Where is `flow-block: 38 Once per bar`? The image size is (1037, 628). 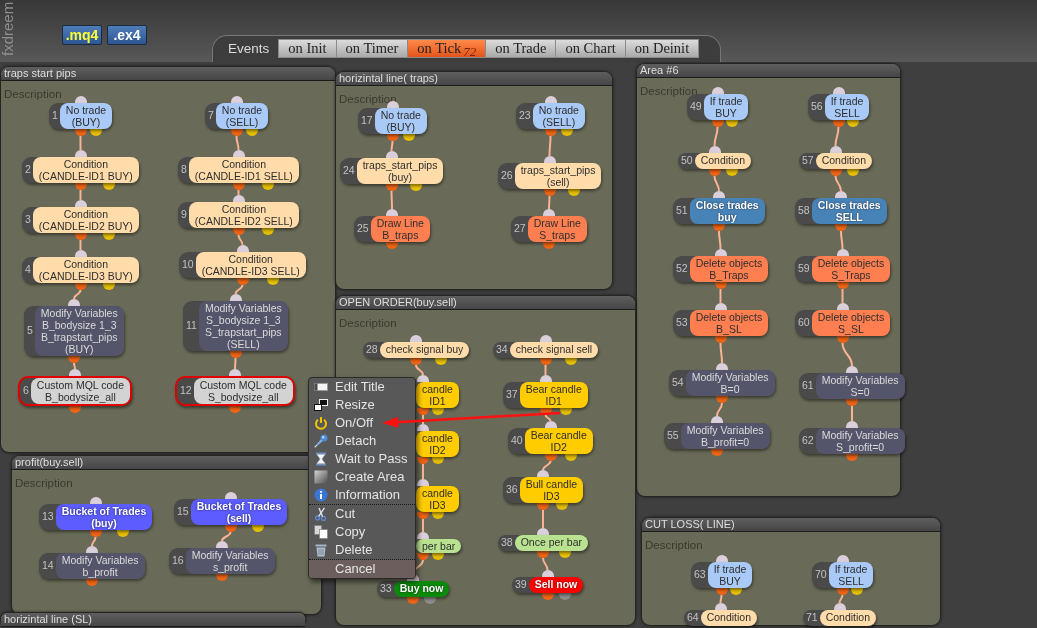
flow-block: 38 Once per bar is located at coordinates (543, 543).